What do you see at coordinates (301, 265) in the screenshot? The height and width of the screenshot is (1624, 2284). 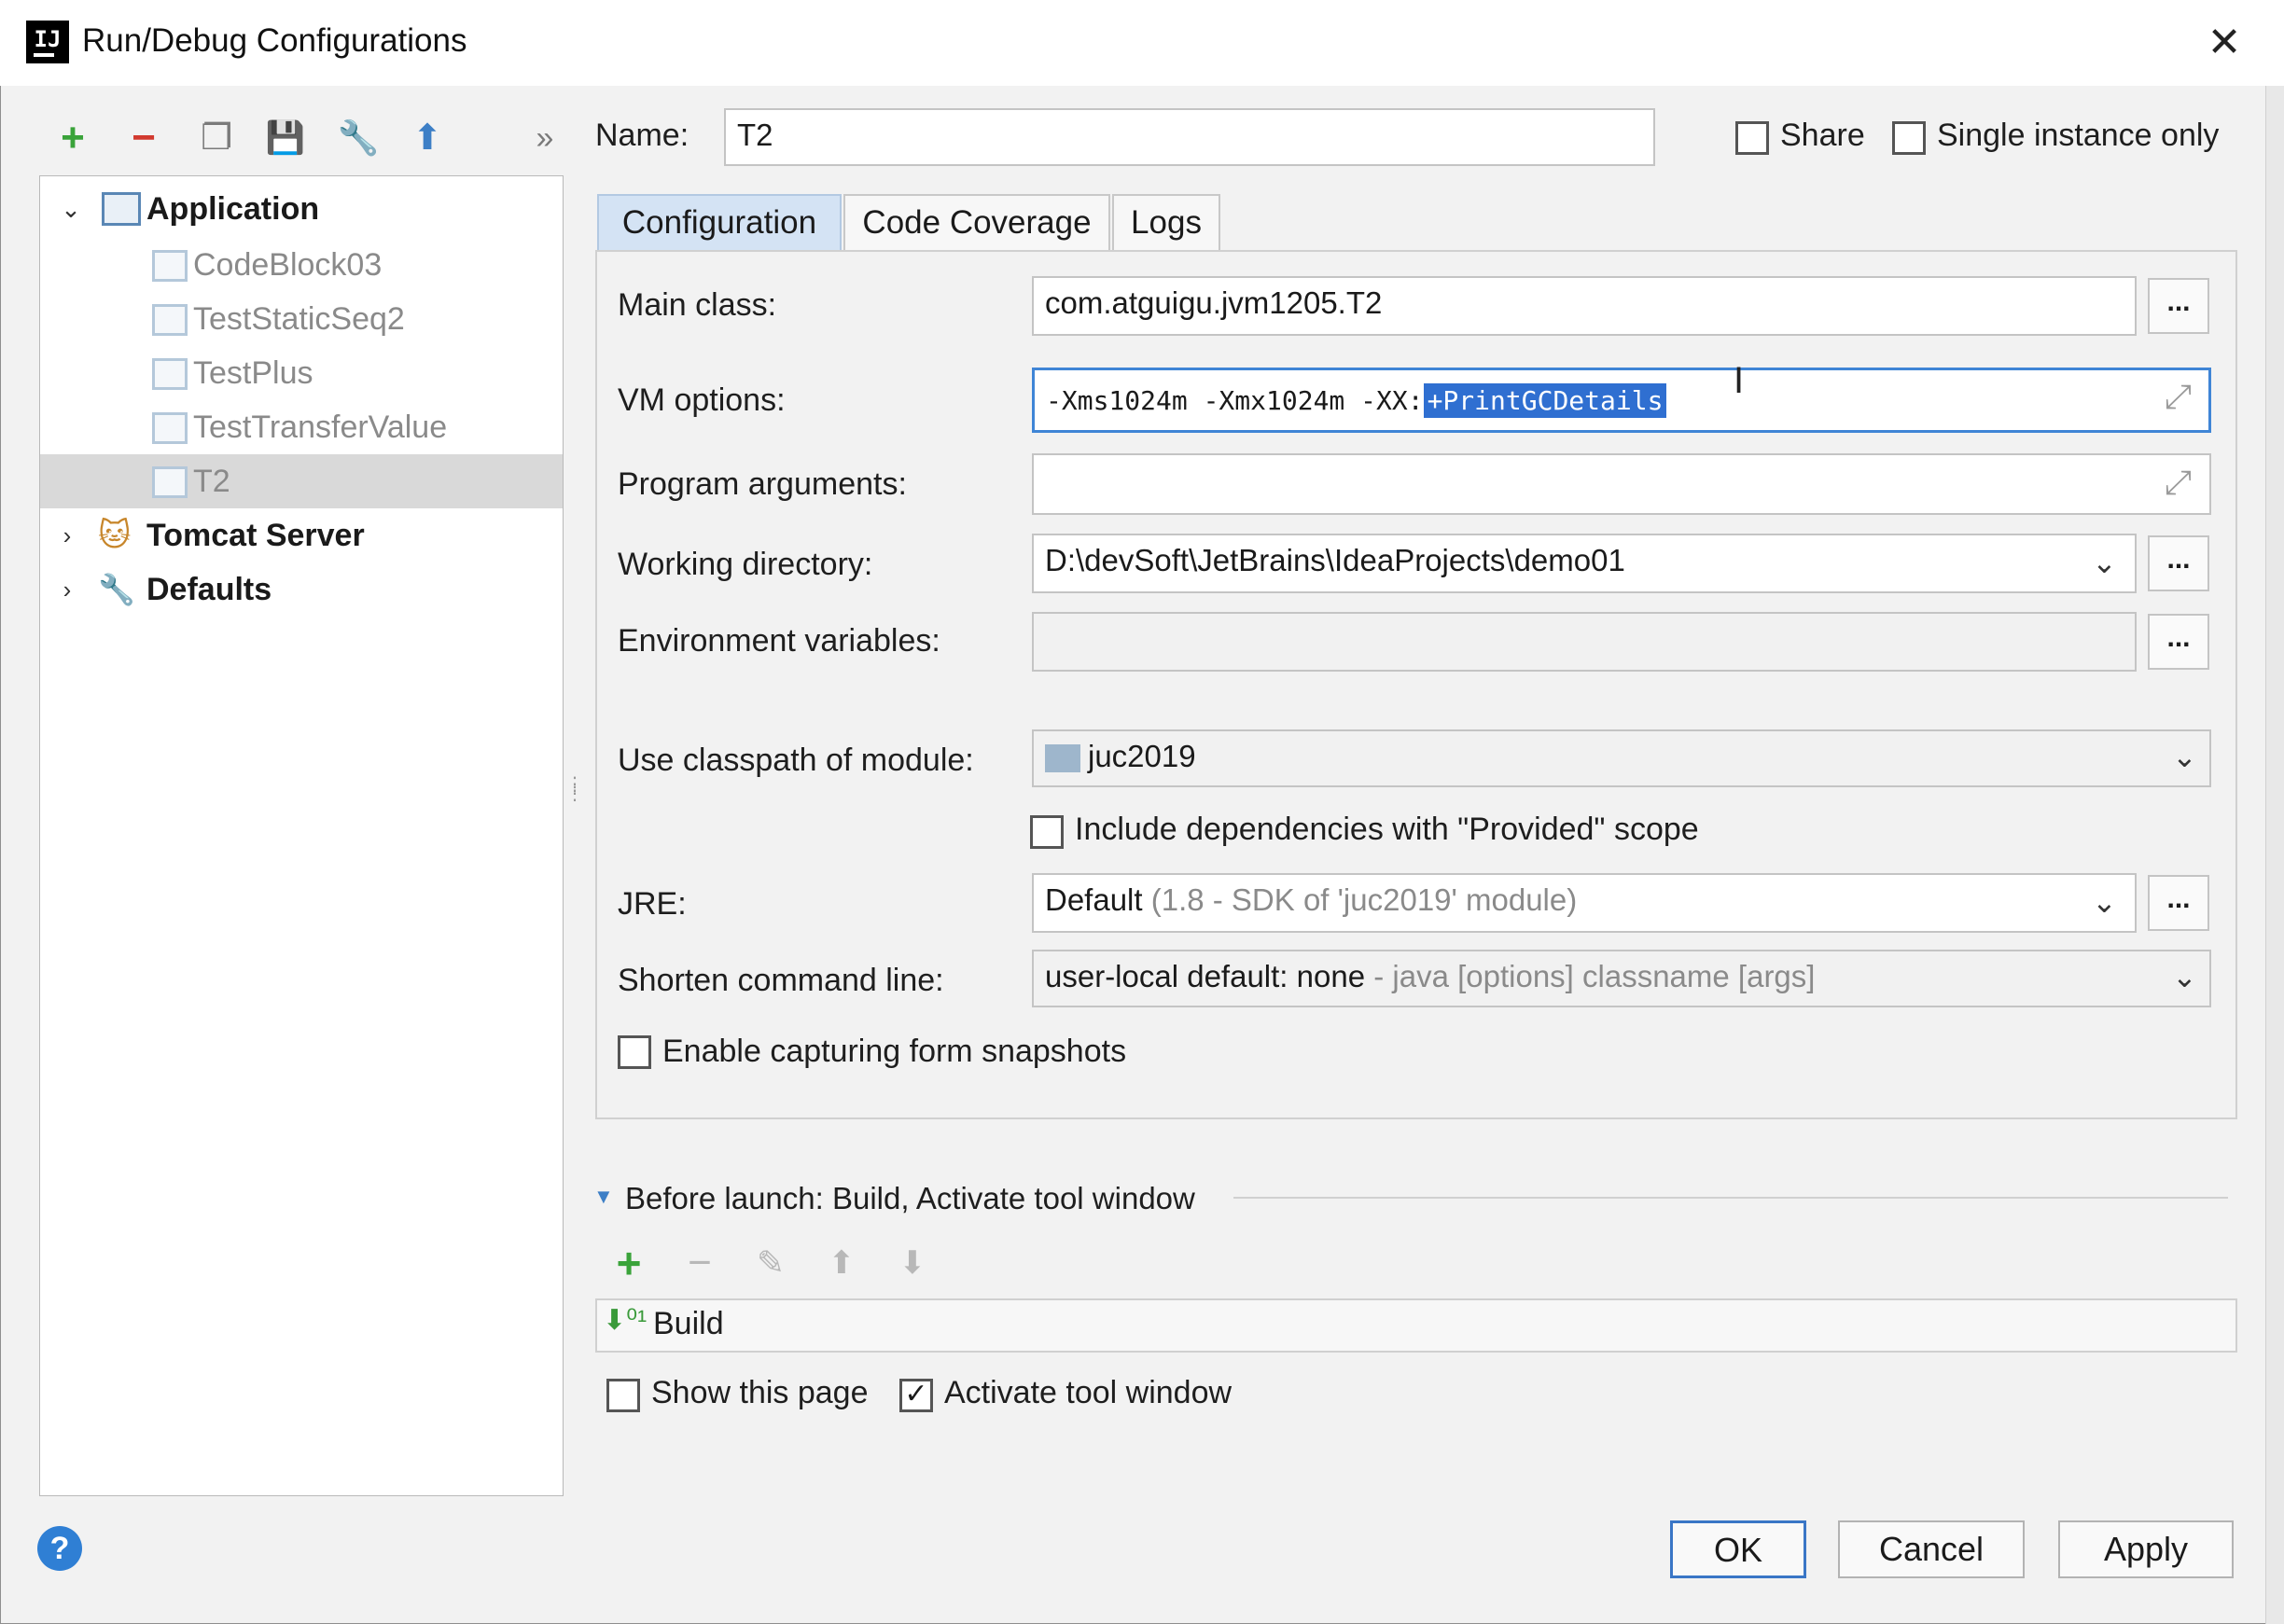 I see `tree-item-codeblock03: CodeBlock03` at bounding box center [301, 265].